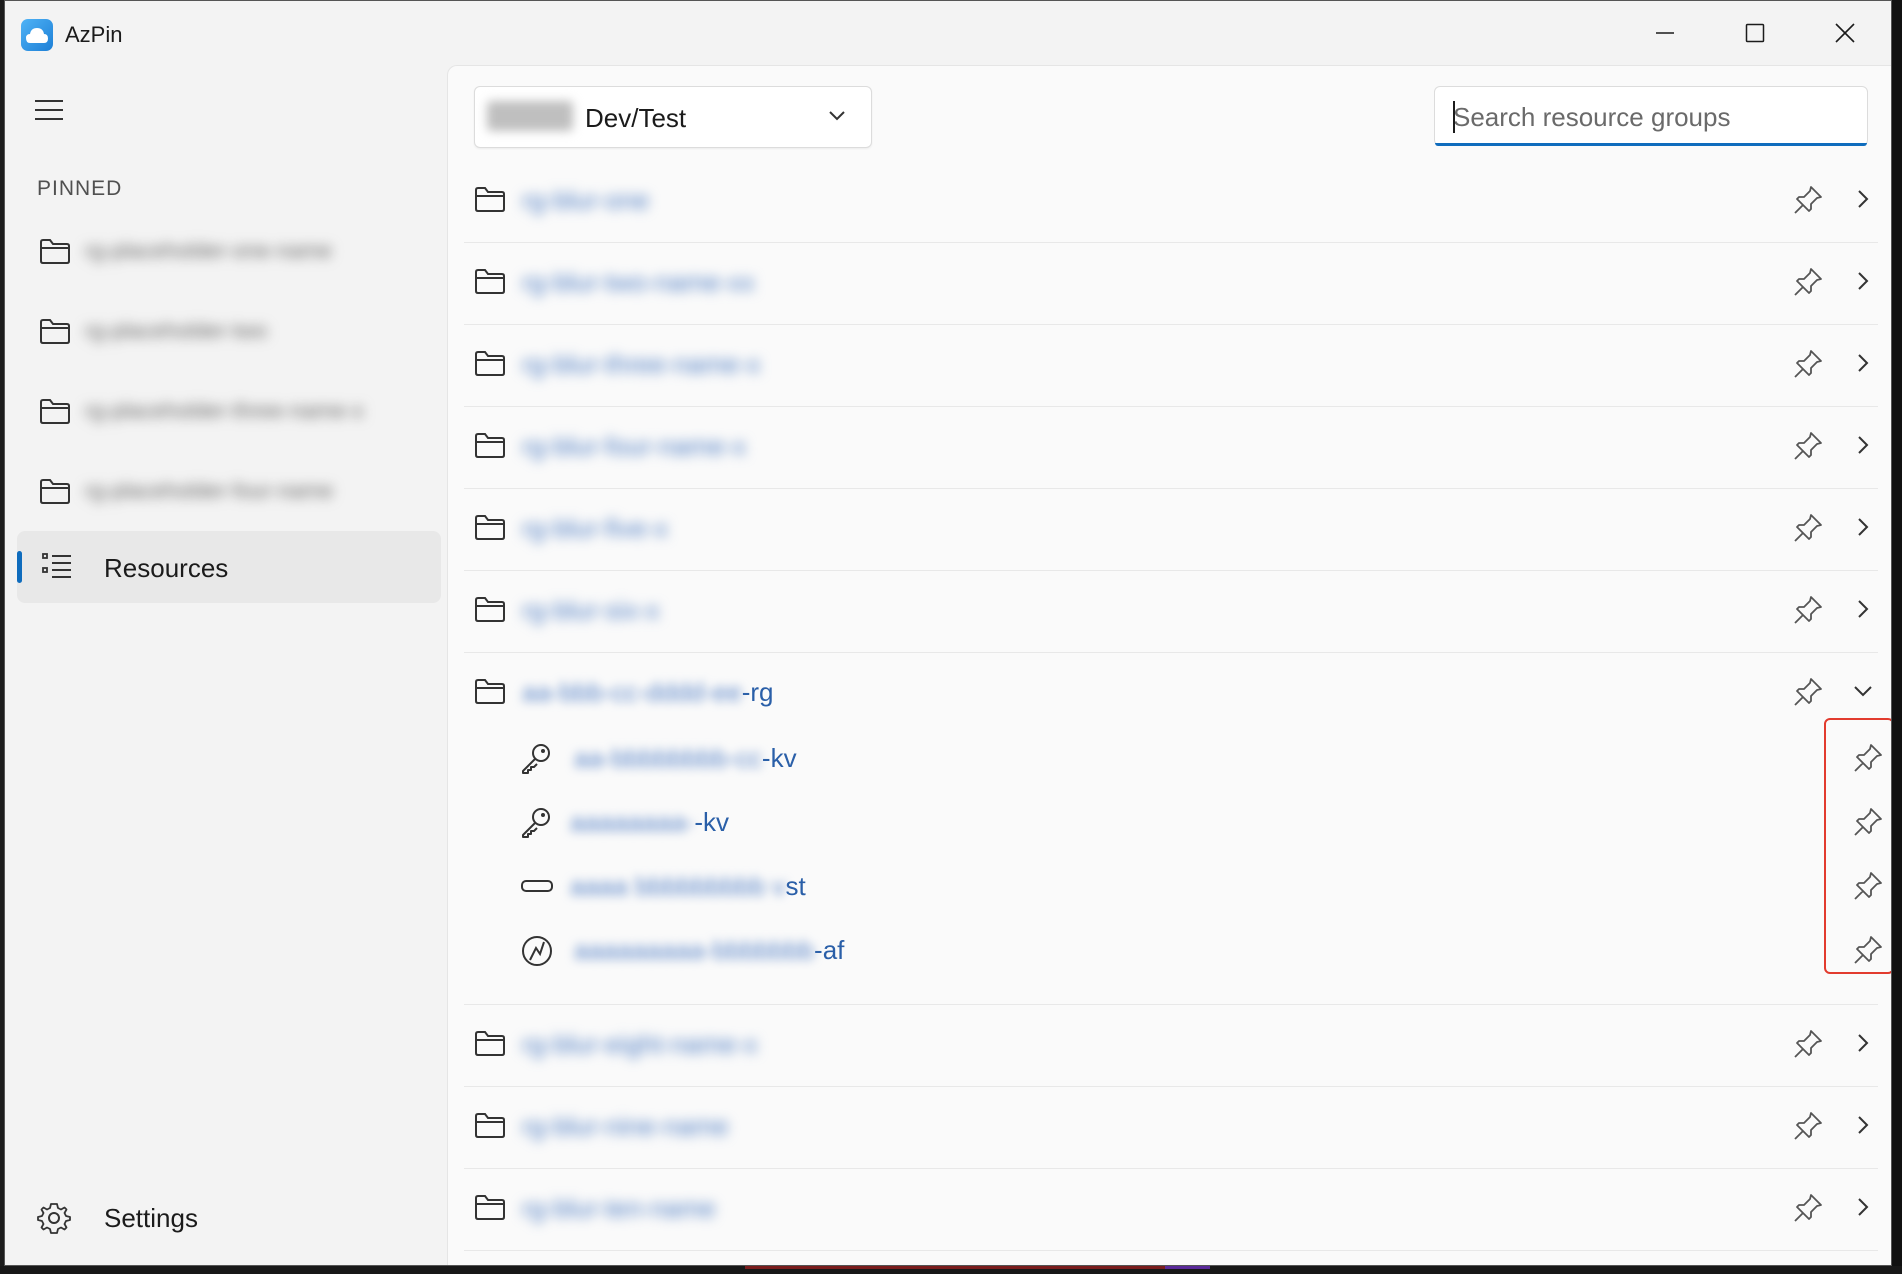 The image size is (1902, 1274). What do you see at coordinates (1173, 822) in the screenshot?
I see `resource-item: aaaaaaaa--kv` at bounding box center [1173, 822].